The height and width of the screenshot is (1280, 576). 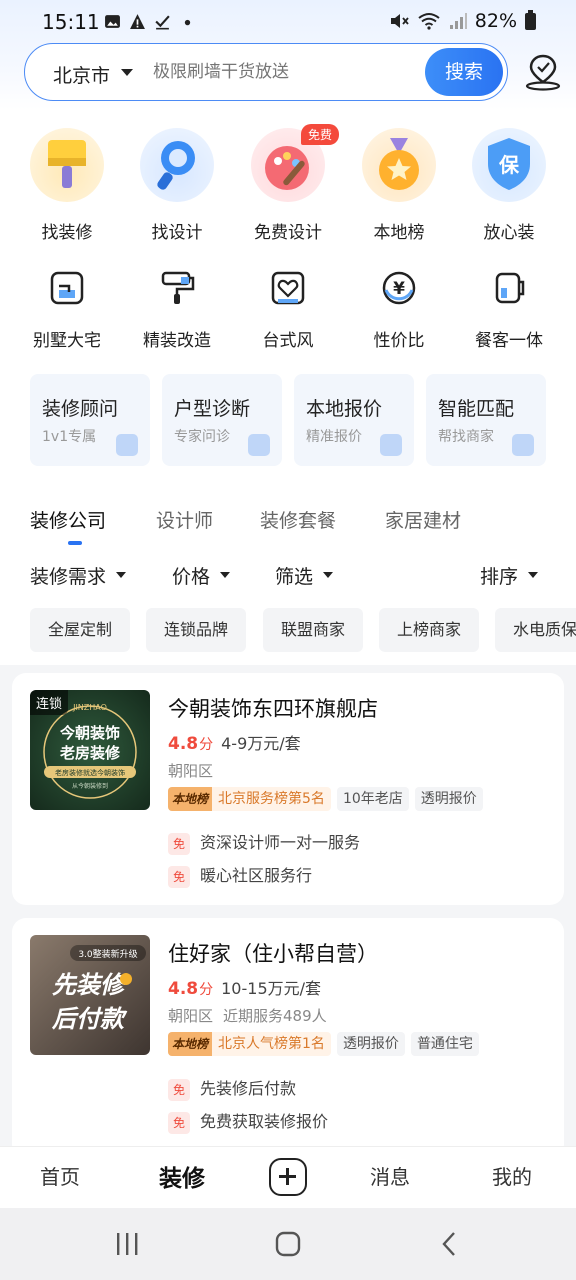 What do you see at coordinates (248, 1121) in the screenshot?
I see `store-perk: 免免费获取装修报价` at bounding box center [248, 1121].